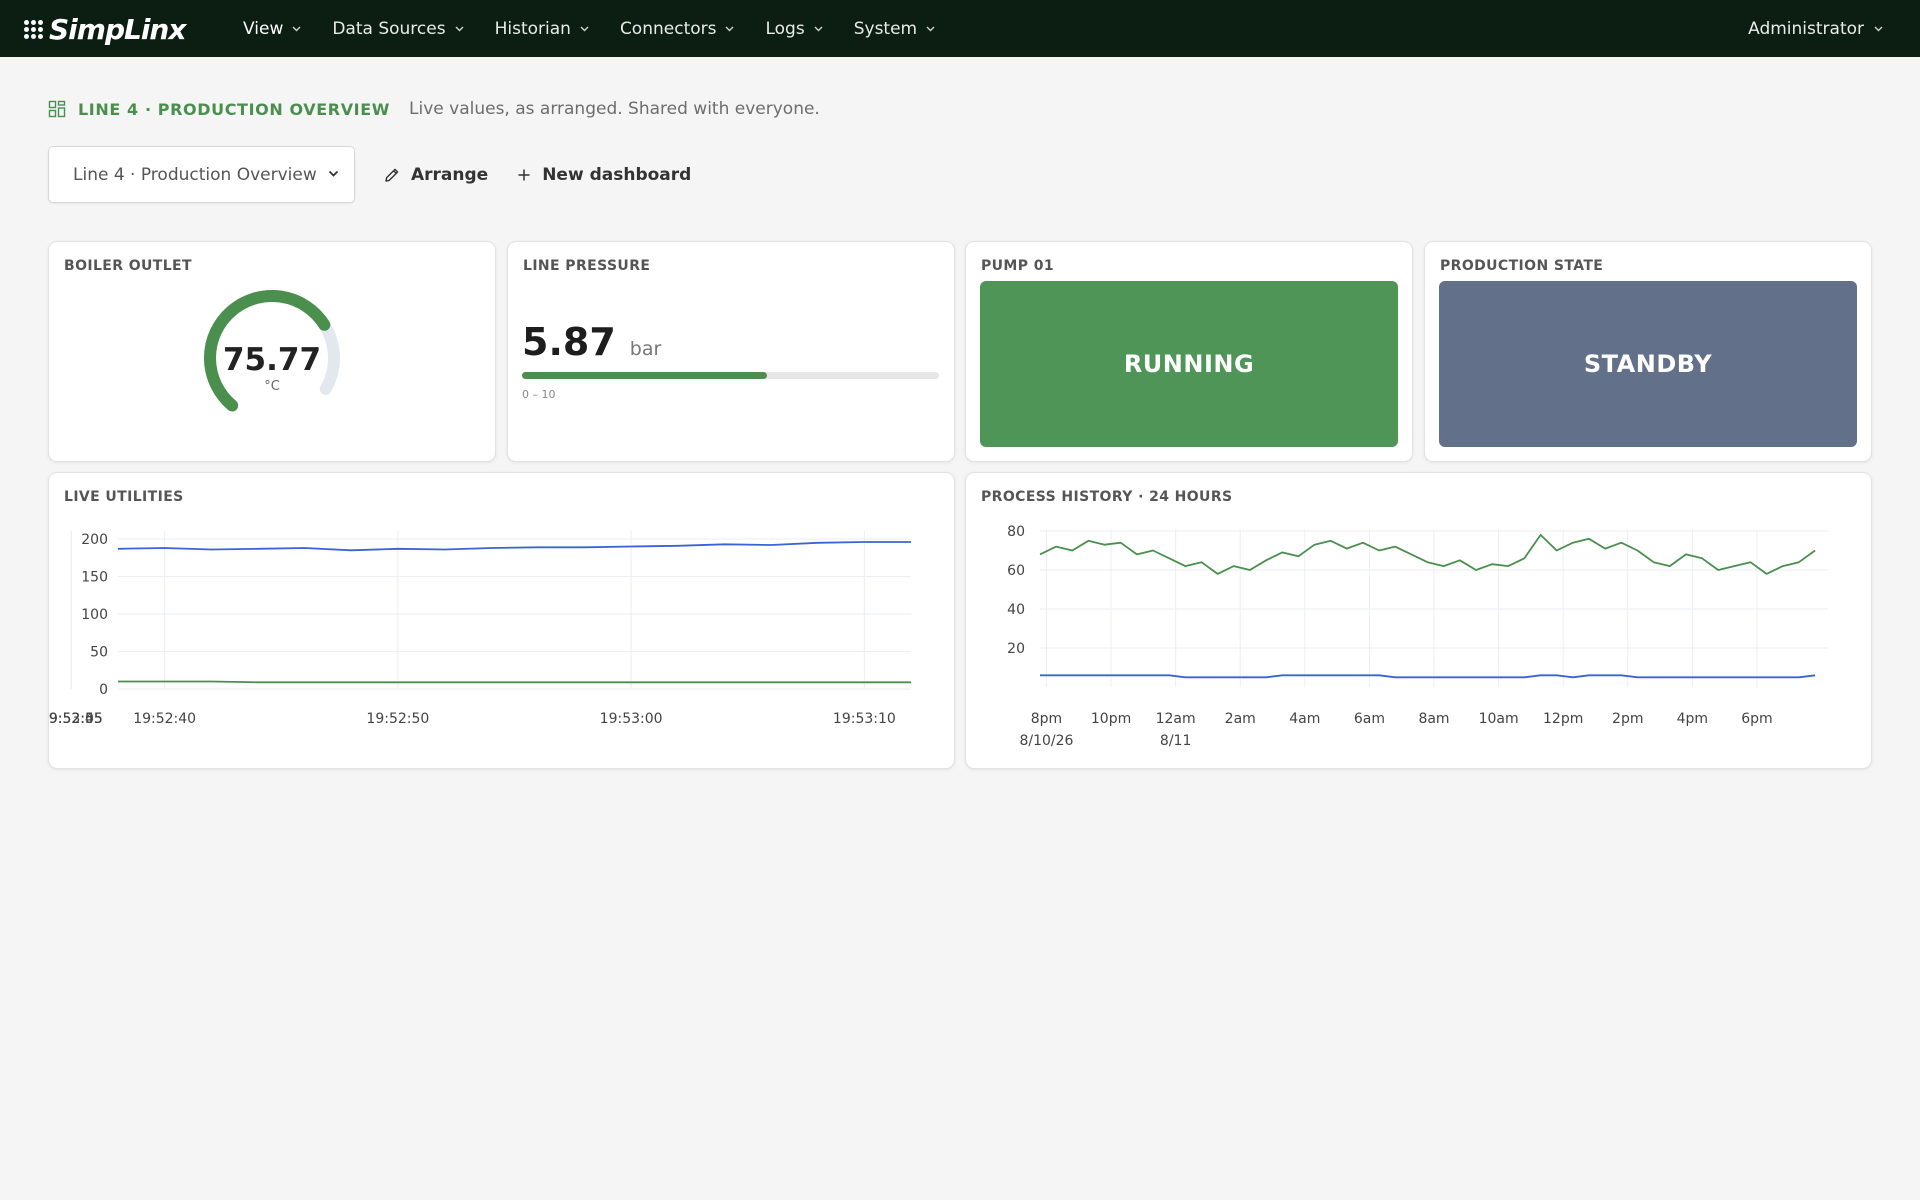 The width and height of the screenshot is (1920, 1200). Describe the element at coordinates (397, 719) in the screenshot. I see `x-tick-label: 19:52:50` at that location.